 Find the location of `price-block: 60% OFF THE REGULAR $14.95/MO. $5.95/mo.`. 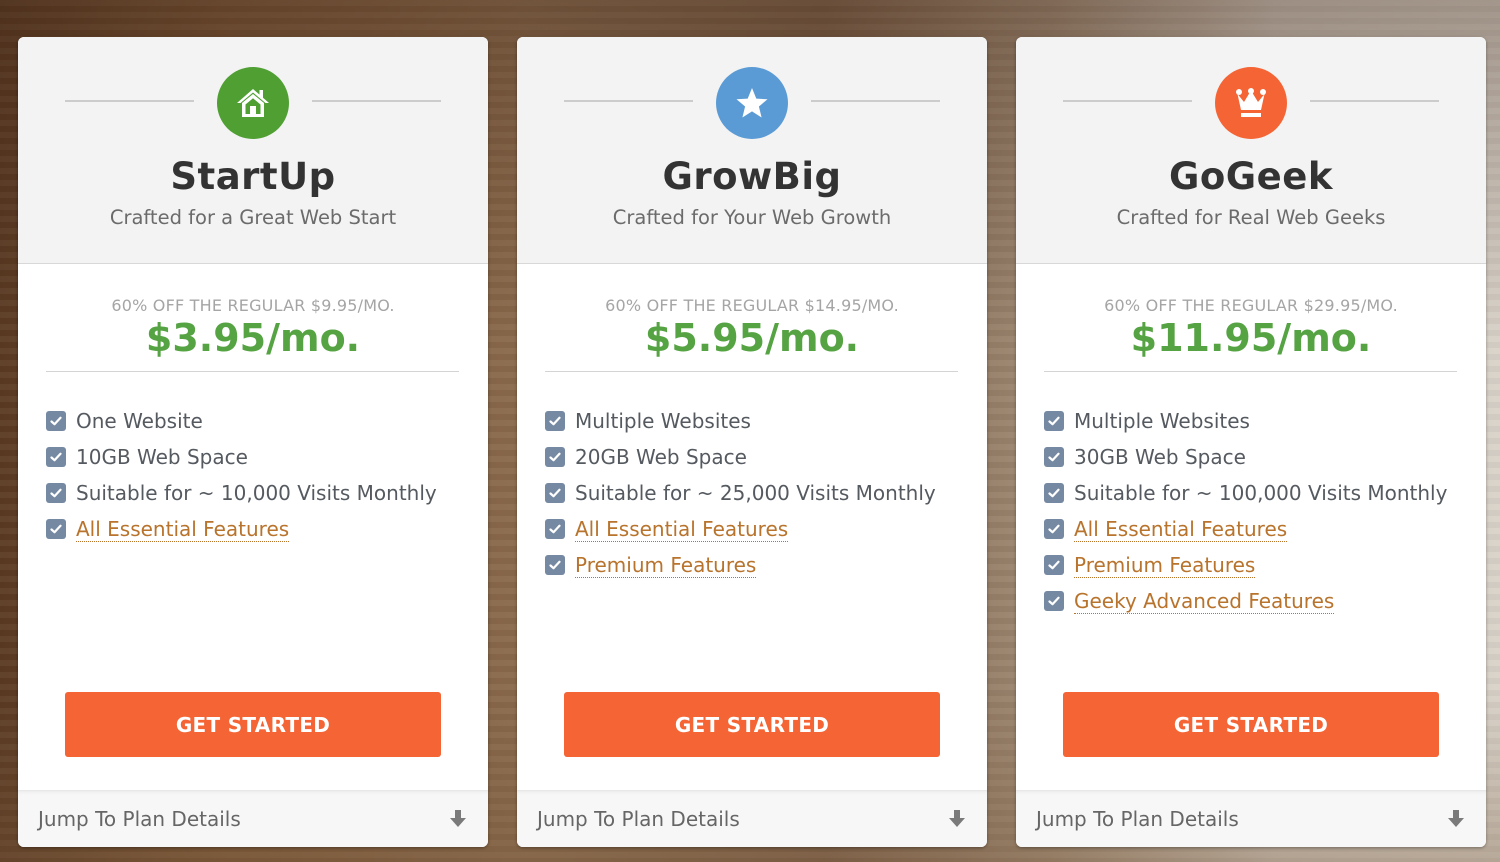

price-block: 60% OFF THE REGULAR $14.95/MO. $5.95/mo. is located at coordinates (752, 318).